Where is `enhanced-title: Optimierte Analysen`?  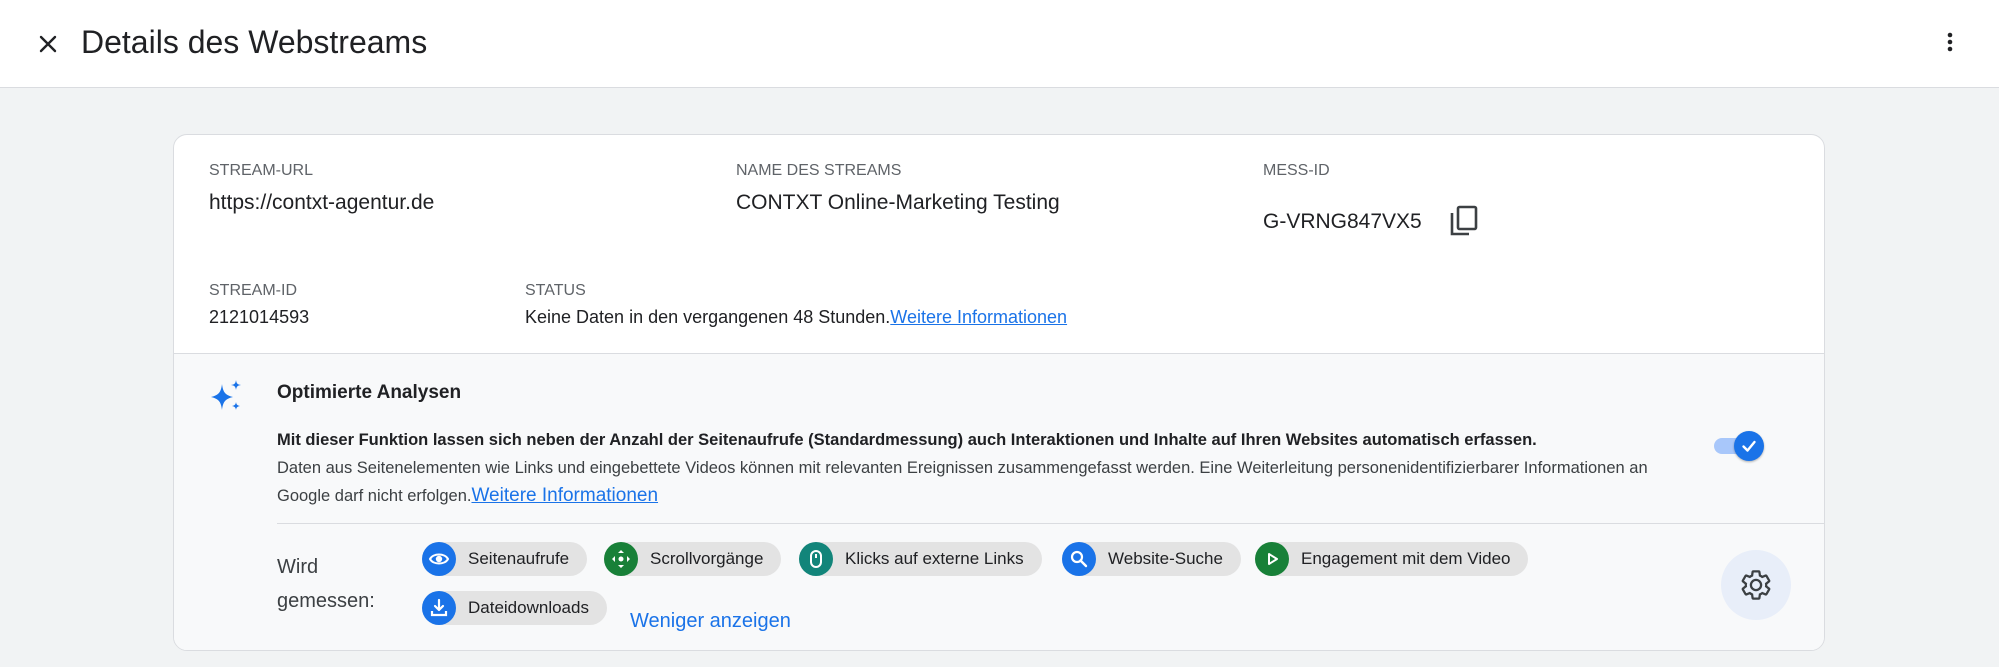 enhanced-title: Optimierte Analysen is located at coordinates (369, 392).